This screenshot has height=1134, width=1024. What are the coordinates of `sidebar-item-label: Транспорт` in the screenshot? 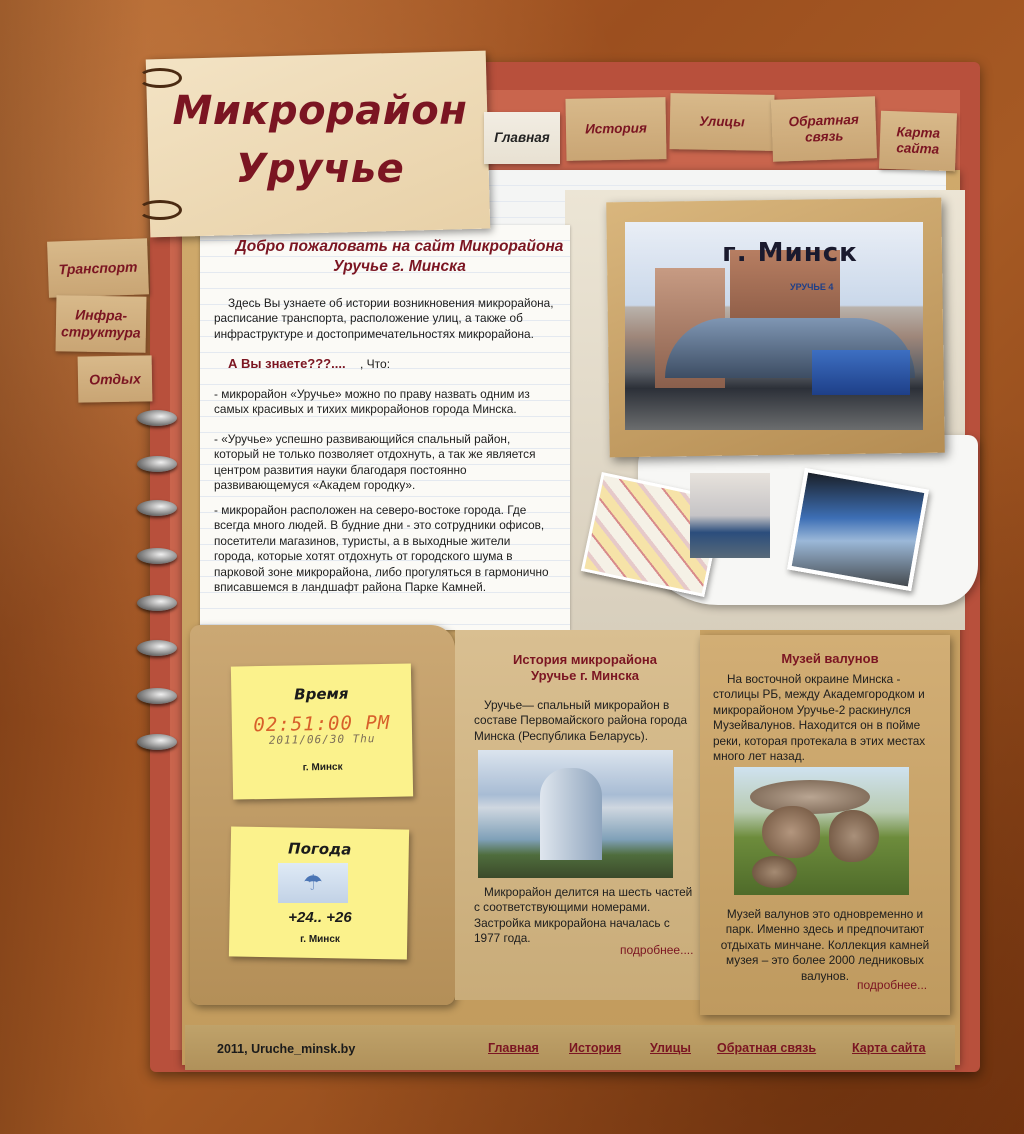 It's located at (98, 267).